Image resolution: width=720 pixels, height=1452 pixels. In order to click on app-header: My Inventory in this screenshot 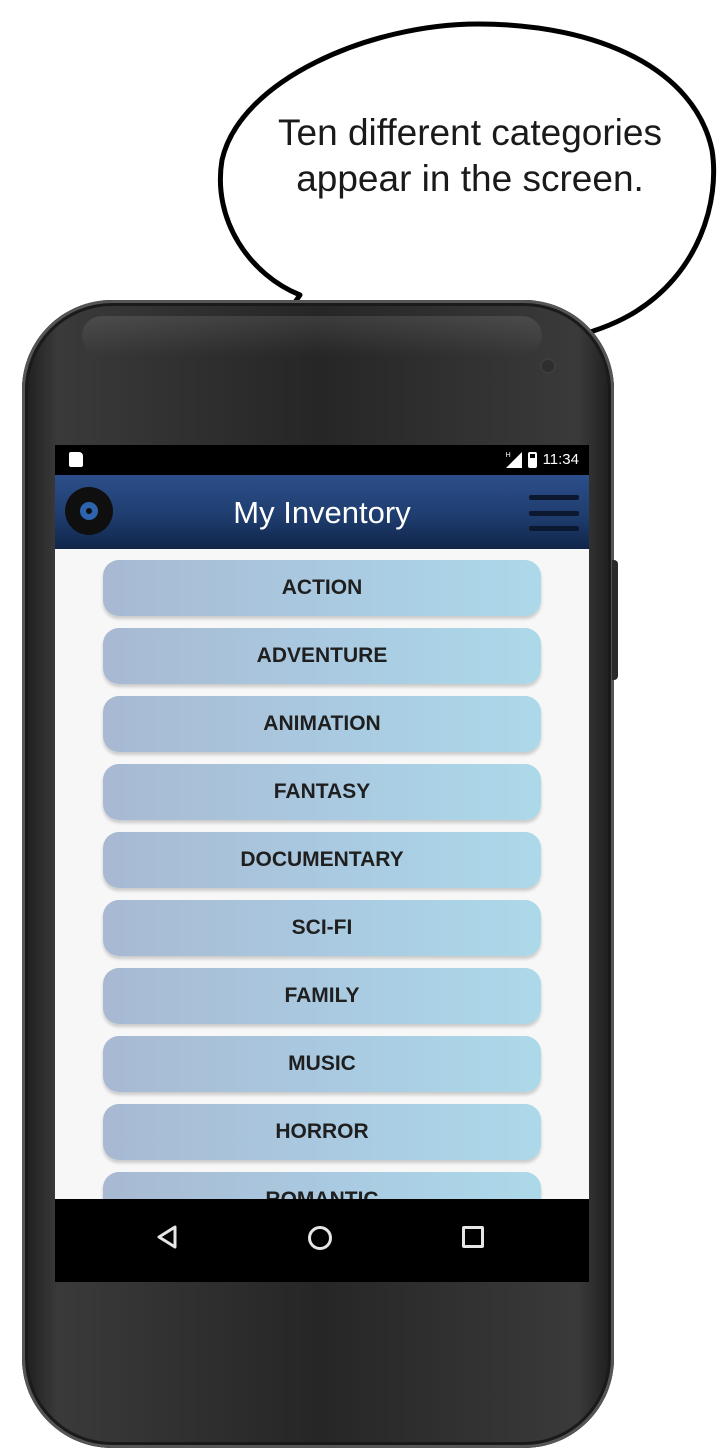, I will do `click(322, 512)`.